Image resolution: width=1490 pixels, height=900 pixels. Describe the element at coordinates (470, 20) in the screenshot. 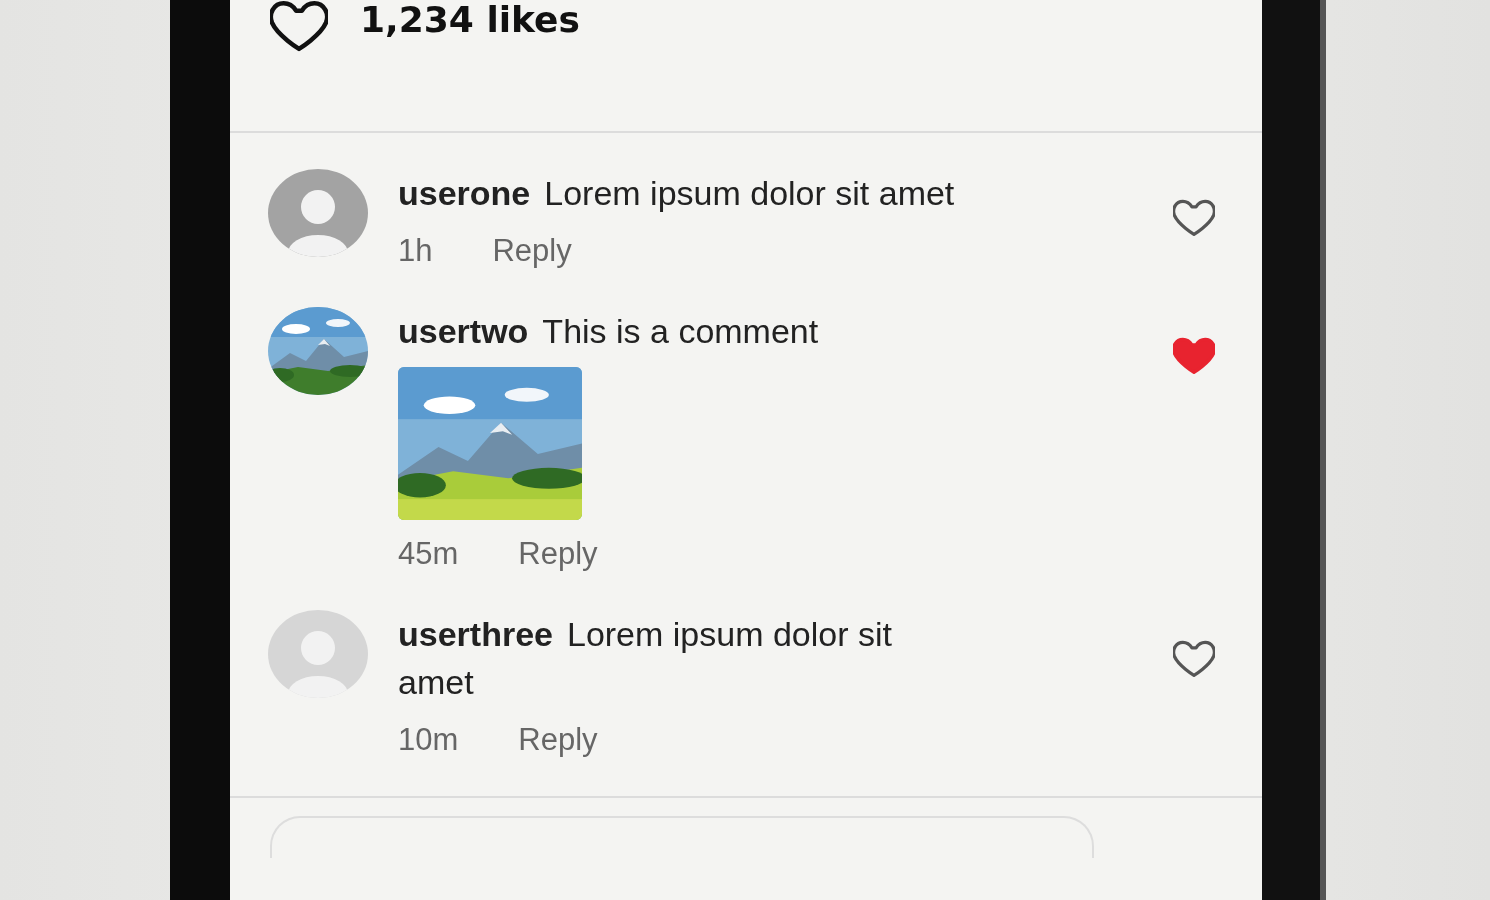

I see `like-count: 1,234 likes` at that location.